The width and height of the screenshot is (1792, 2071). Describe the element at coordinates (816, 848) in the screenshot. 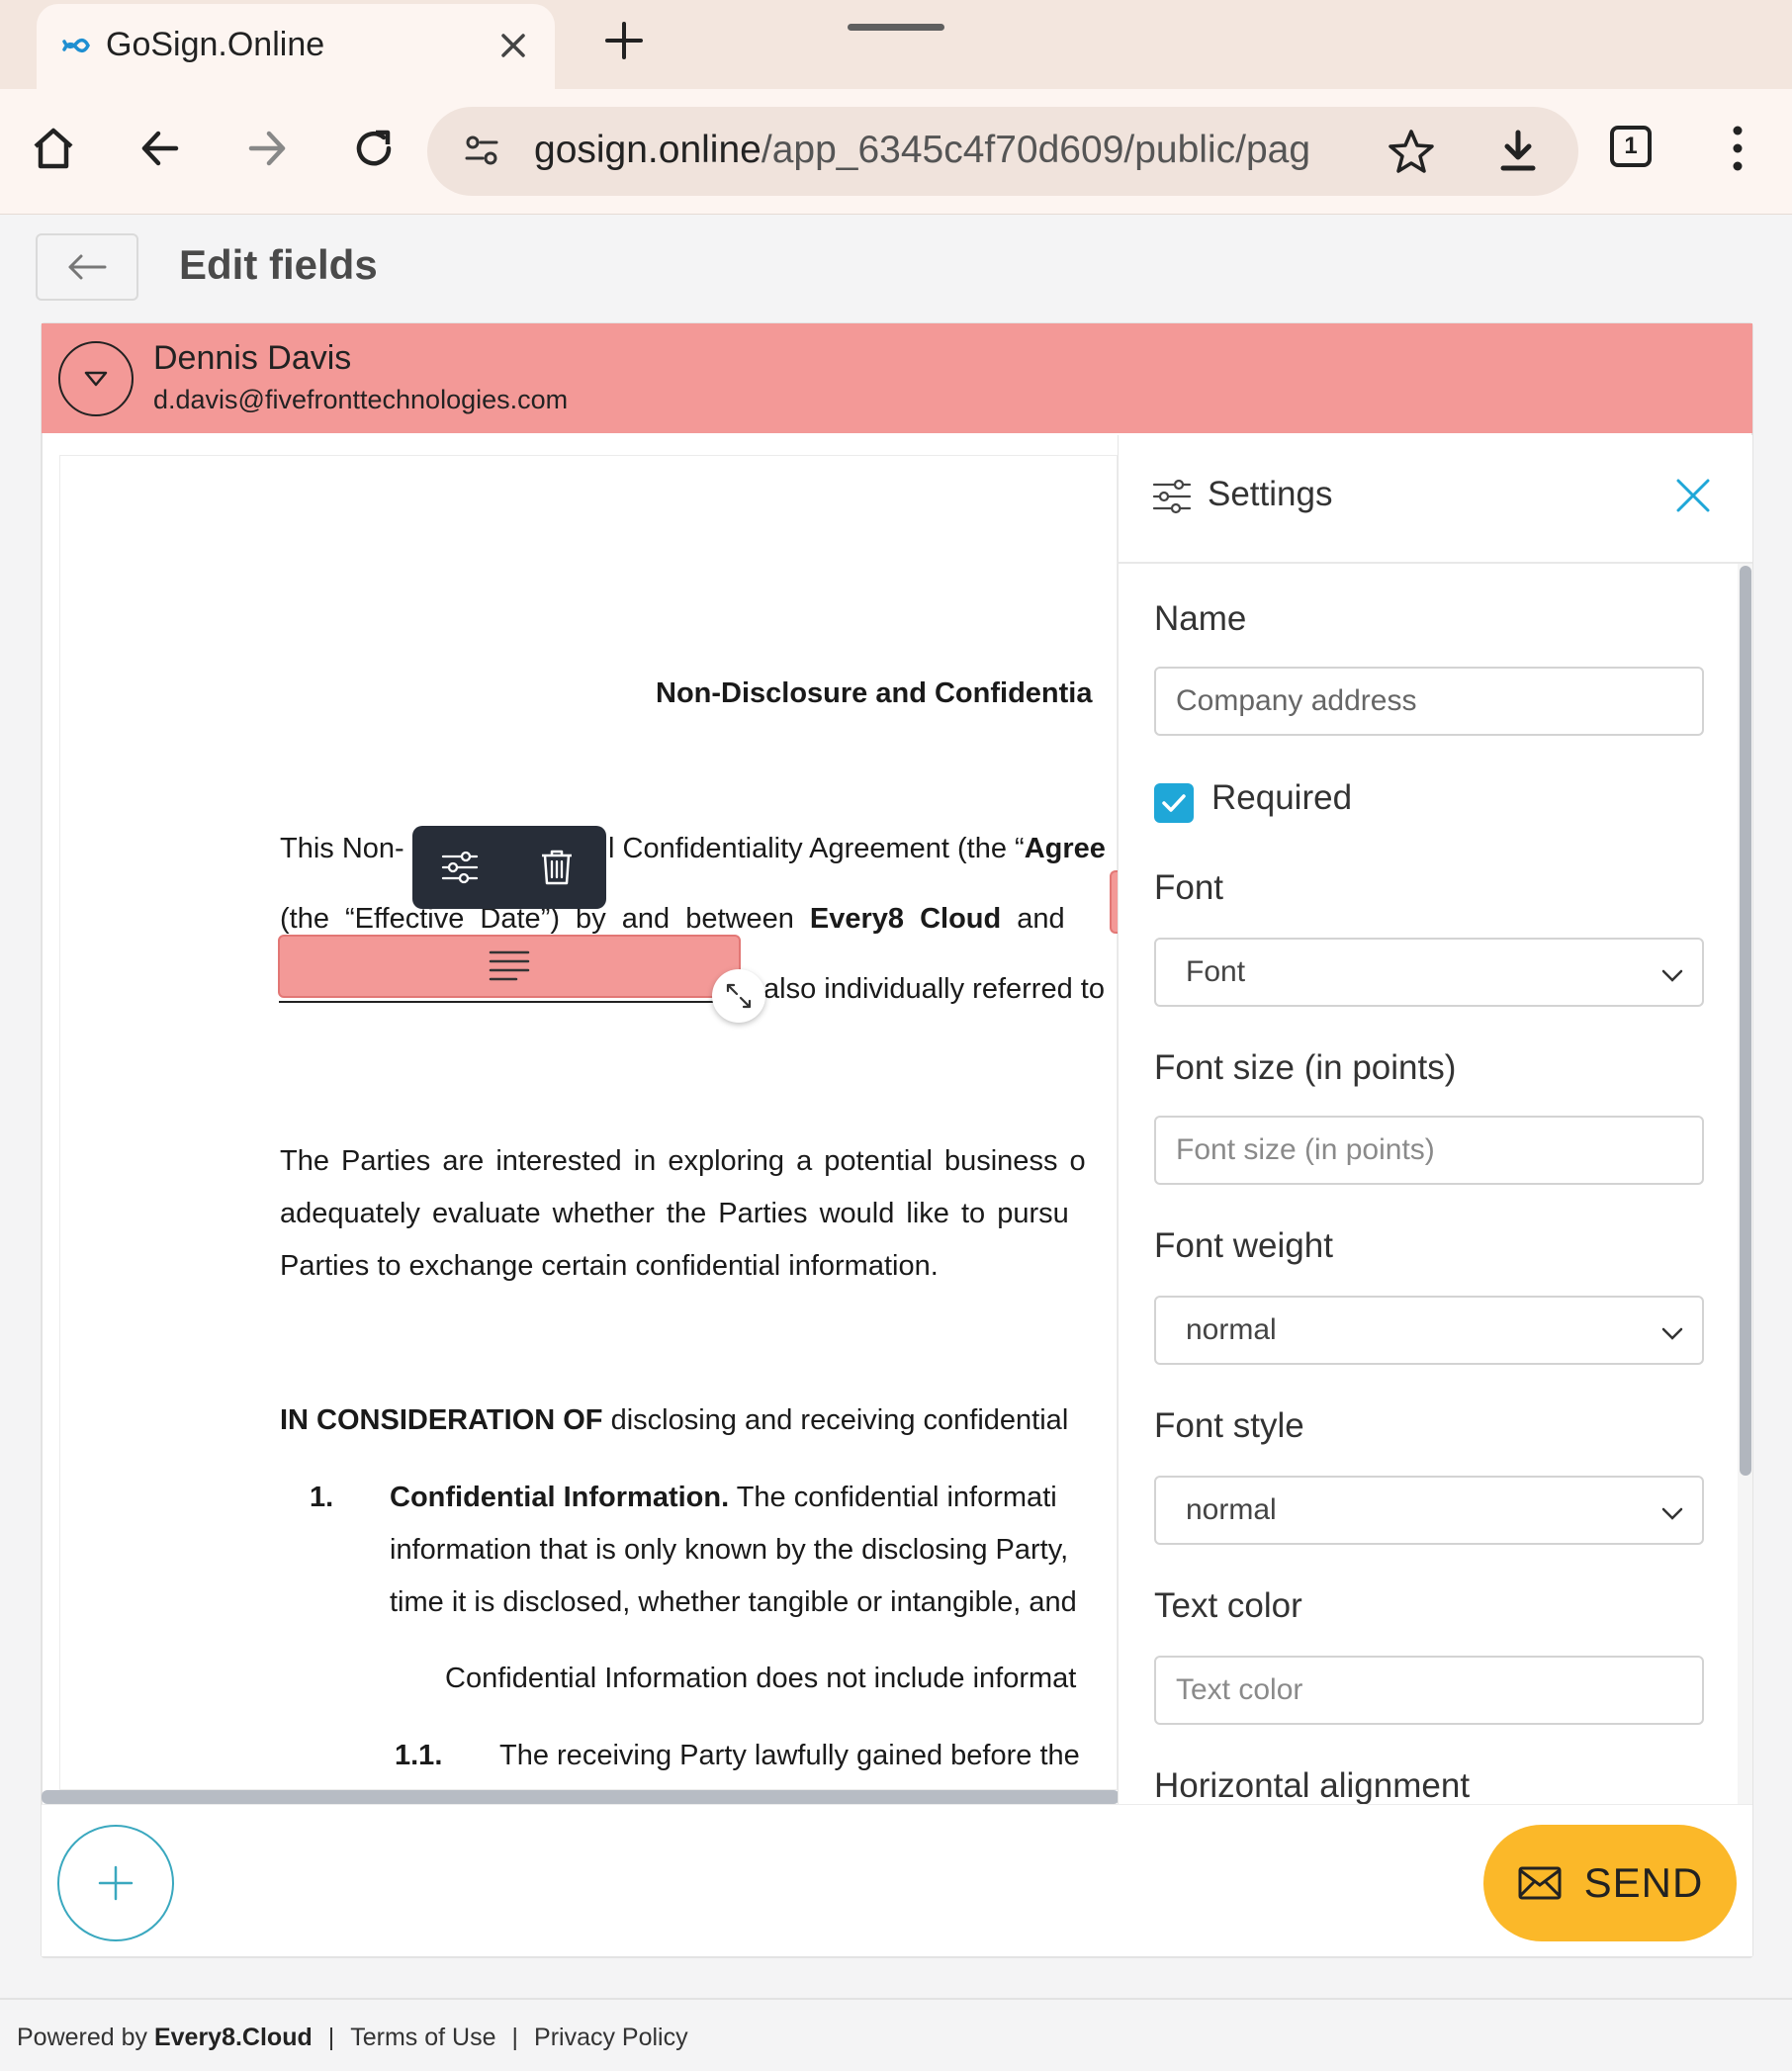

I see `doc-text: l Confidentiality Agreement (the “` at that location.